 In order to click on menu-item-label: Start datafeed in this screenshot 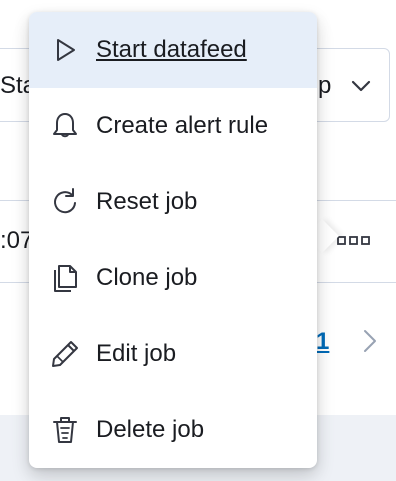, I will do `click(171, 49)`.